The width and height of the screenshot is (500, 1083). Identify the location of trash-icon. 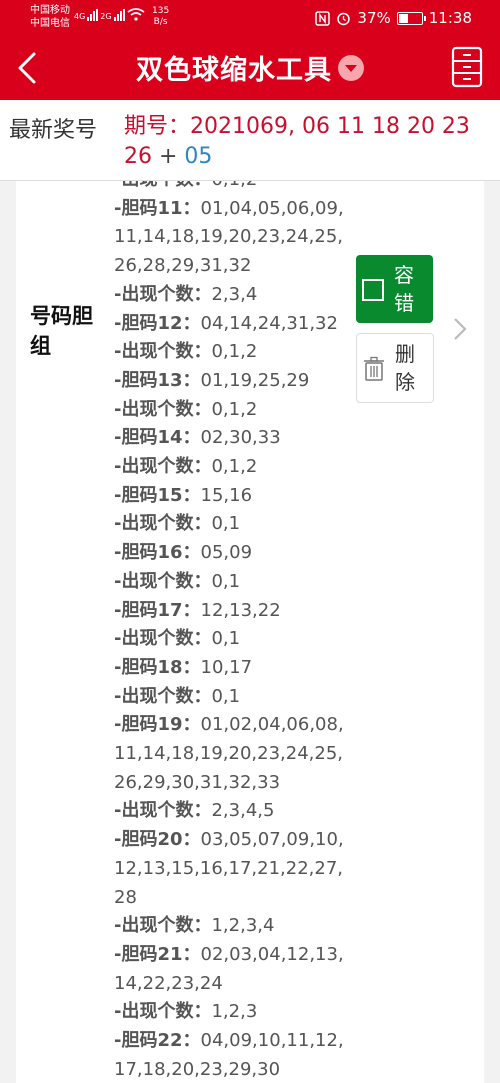
(374, 368).